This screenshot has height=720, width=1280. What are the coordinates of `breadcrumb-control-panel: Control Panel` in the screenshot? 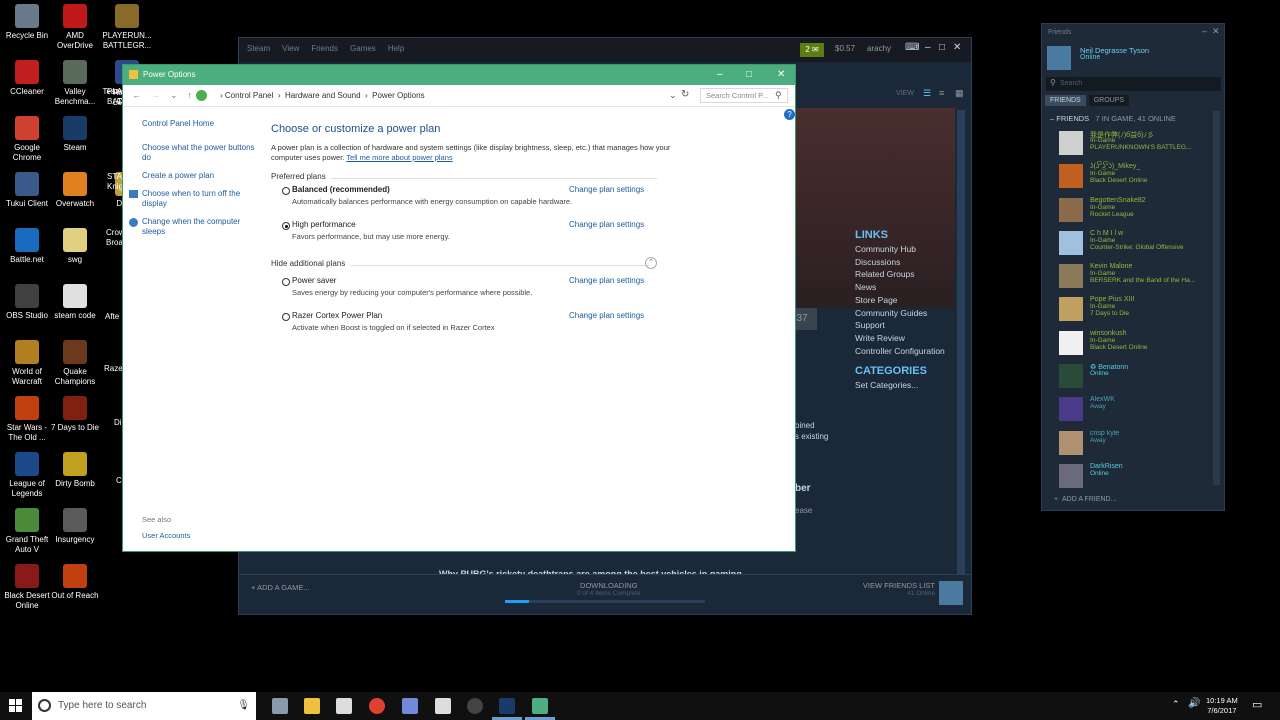 It's located at (249, 95).